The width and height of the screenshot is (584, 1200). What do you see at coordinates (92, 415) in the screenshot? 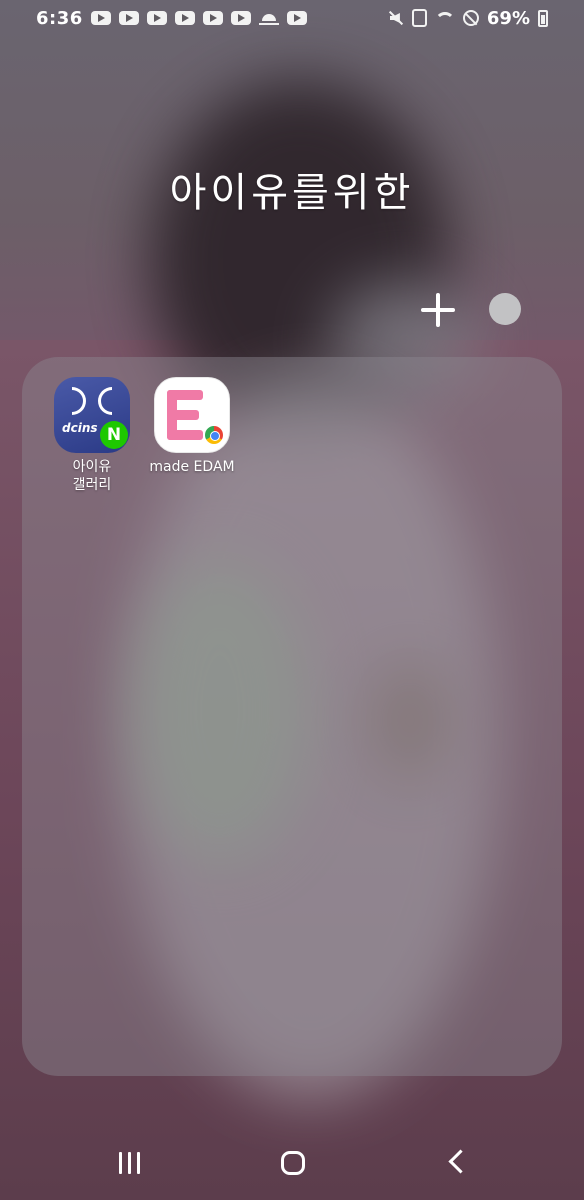
I see `dcinside-icon: dcins N` at bounding box center [92, 415].